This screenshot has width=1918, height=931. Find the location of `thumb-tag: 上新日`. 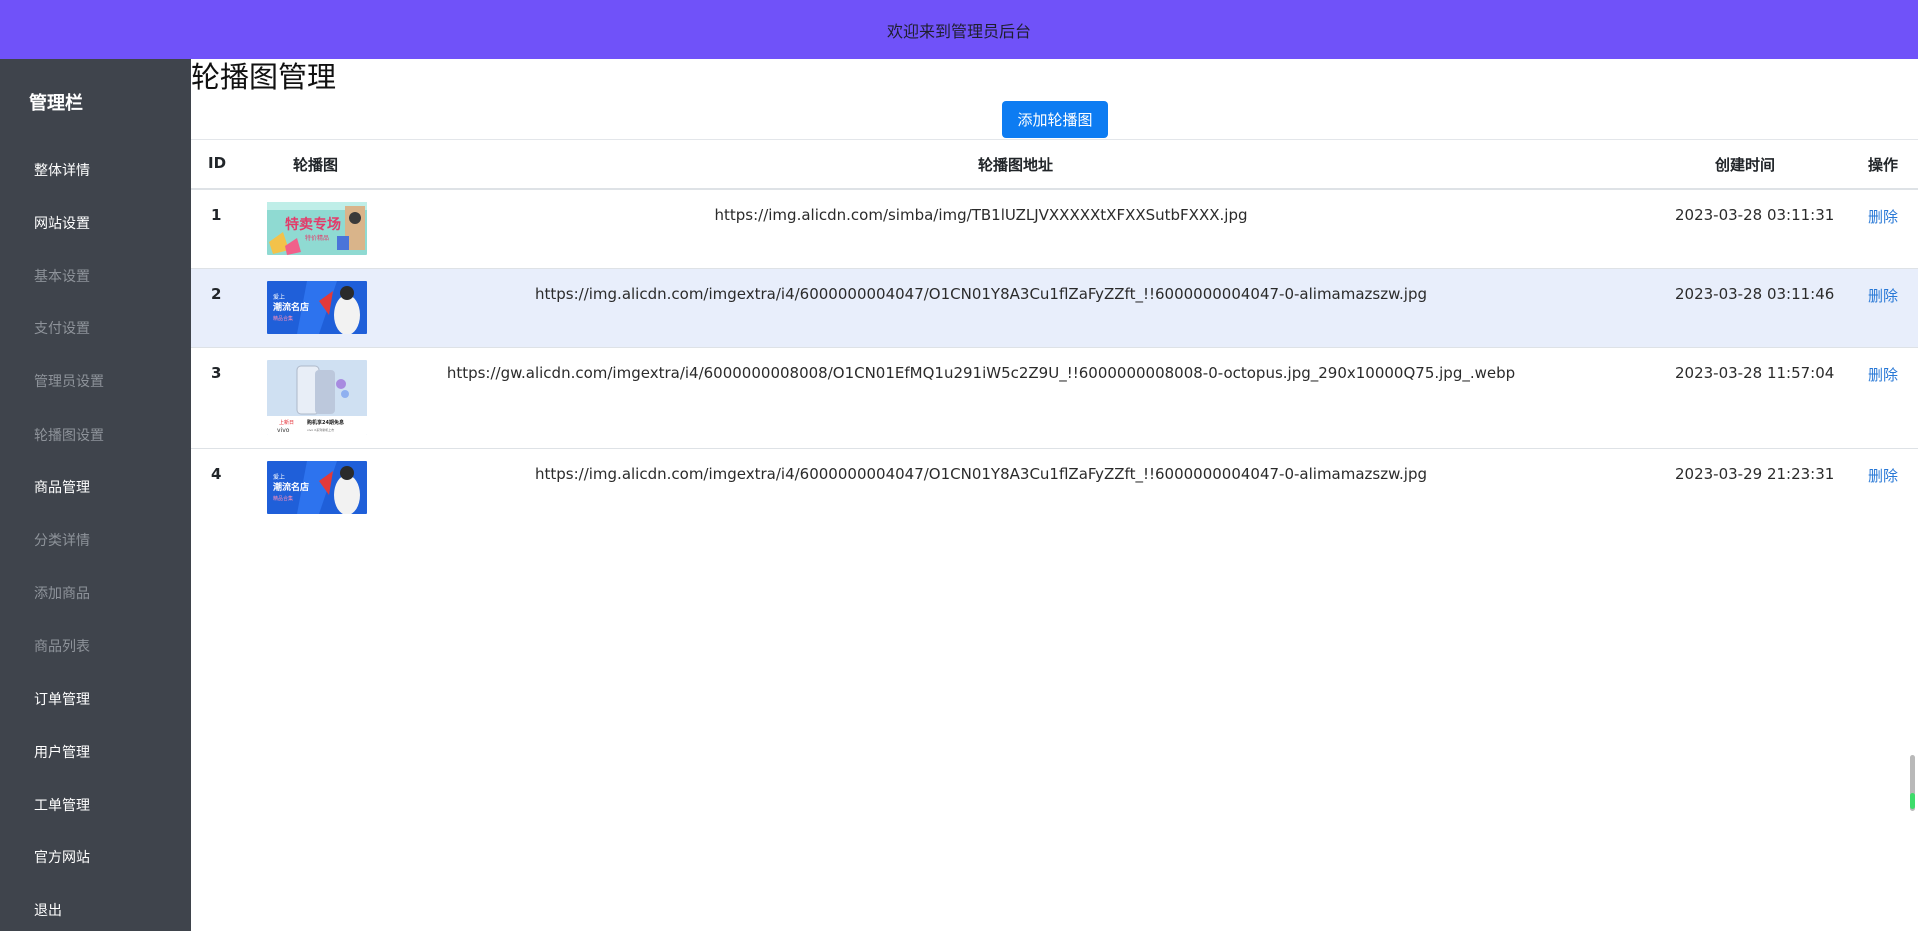

thumb-tag: 上新日 is located at coordinates (286, 422).